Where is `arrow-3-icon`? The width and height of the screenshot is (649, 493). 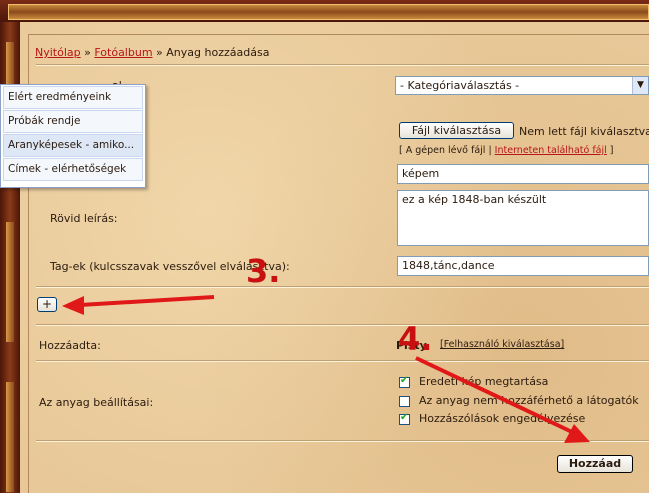
arrow-3-icon is located at coordinates (138, 305).